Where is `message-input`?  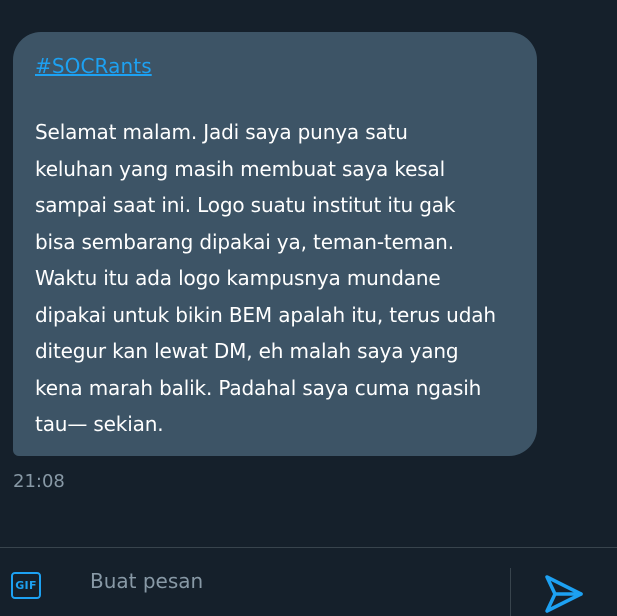 message-input is located at coordinates (290, 581).